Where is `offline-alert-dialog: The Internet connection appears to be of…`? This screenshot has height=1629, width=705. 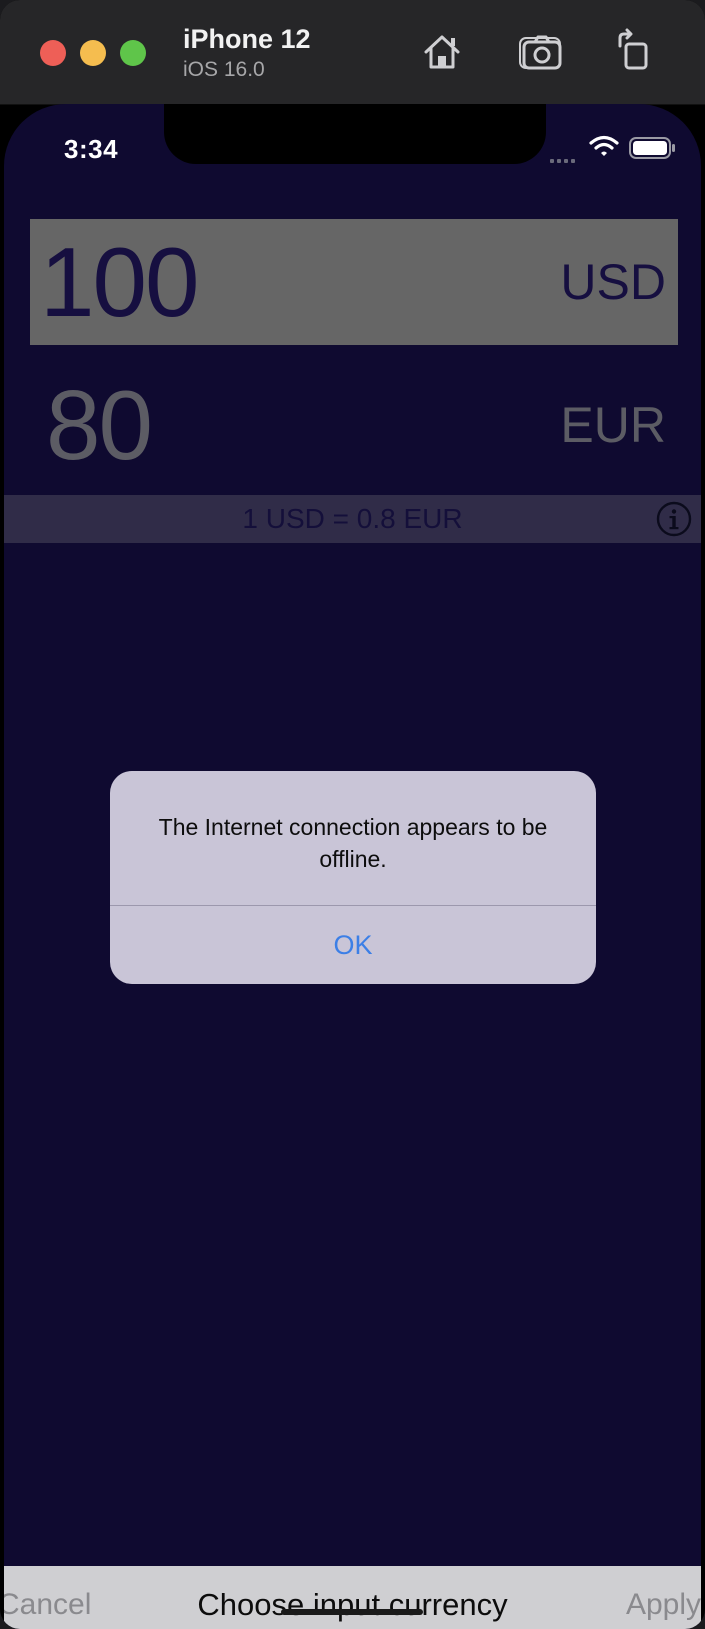 offline-alert-dialog: The Internet connection appears to be of… is located at coordinates (353, 877).